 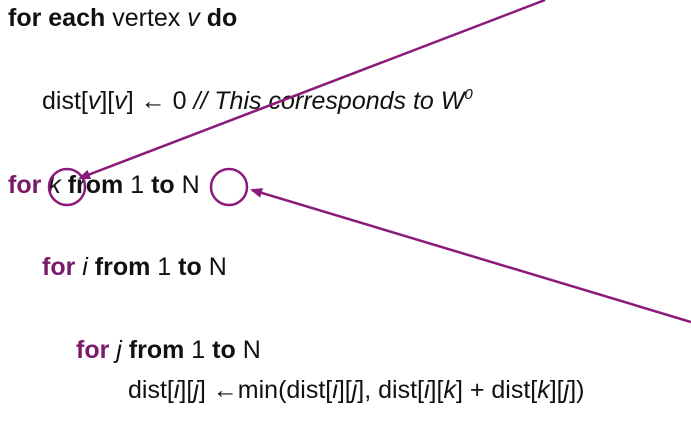 I want to click on dist-open: dist[, so click(x=65, y=101).